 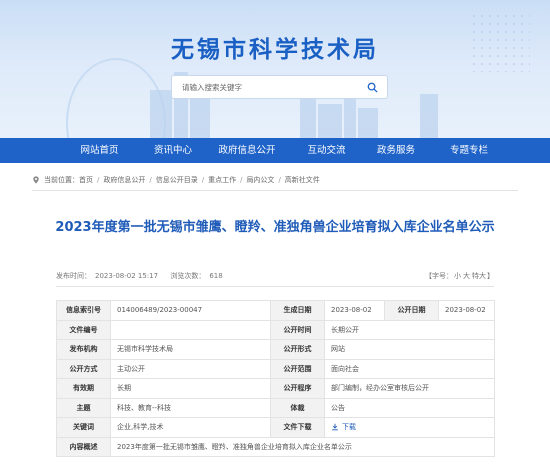 I want to click on keywords-value: 企业,科学,技术, so click(x=190, y=427).